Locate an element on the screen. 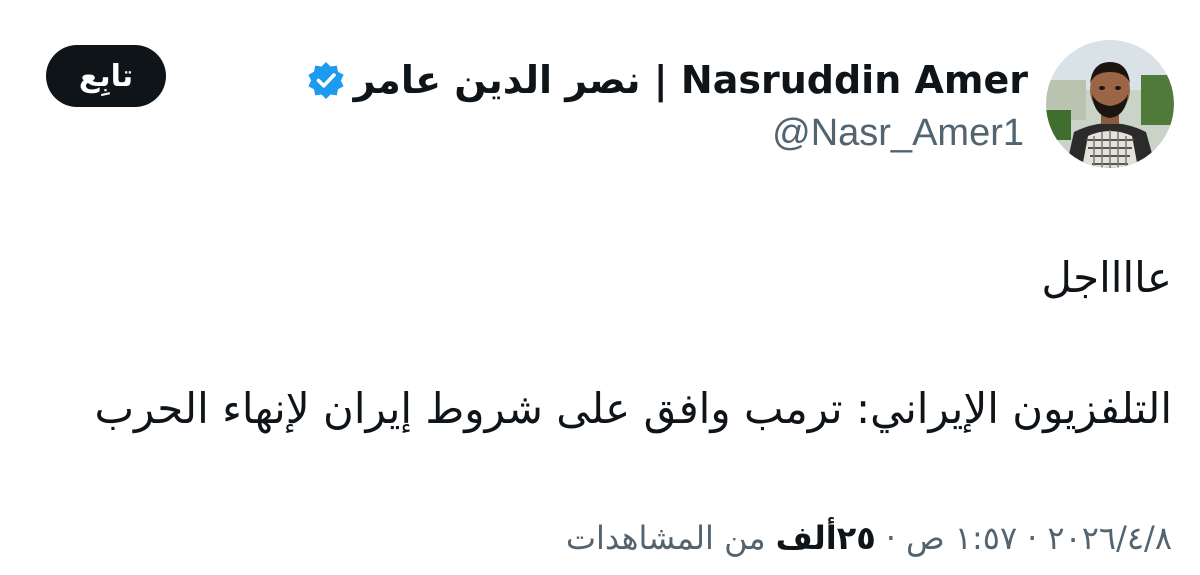 This screenshot has height=575, width=1200. avatar is located at coordinates (1110, 104).